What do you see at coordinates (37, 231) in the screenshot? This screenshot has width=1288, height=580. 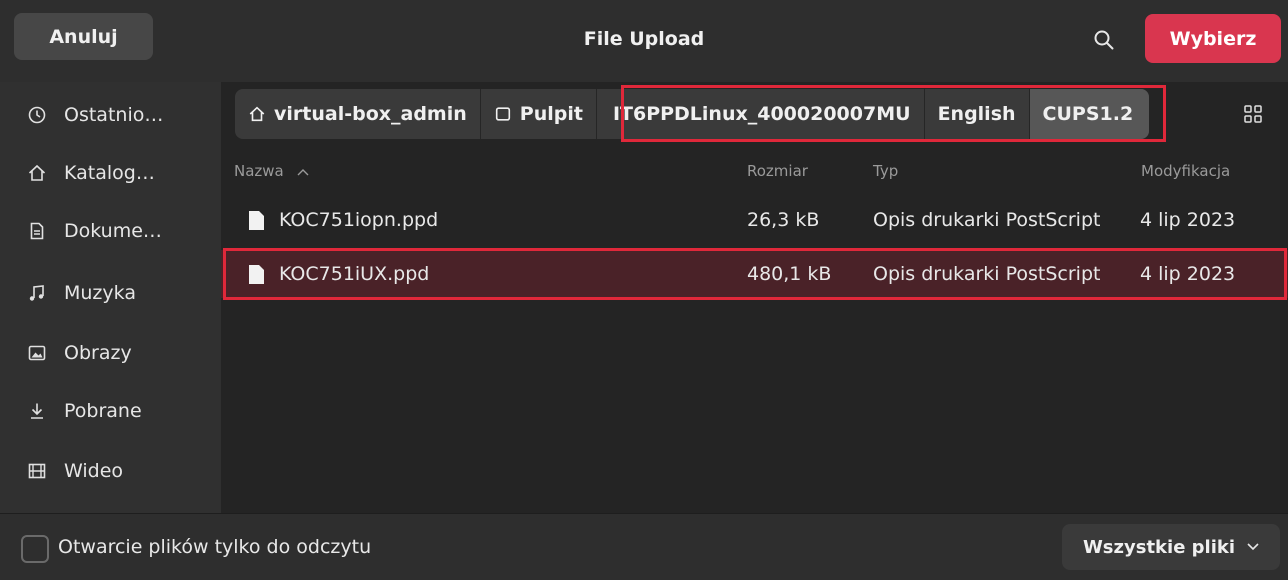 I see `document-icon` at bounding box center [37, 231].